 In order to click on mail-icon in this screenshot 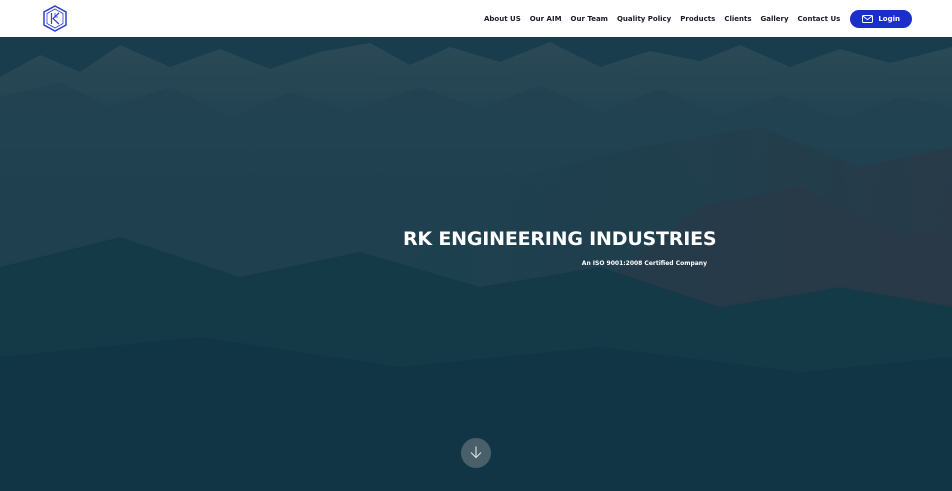, I will do `click(868, 18)`.